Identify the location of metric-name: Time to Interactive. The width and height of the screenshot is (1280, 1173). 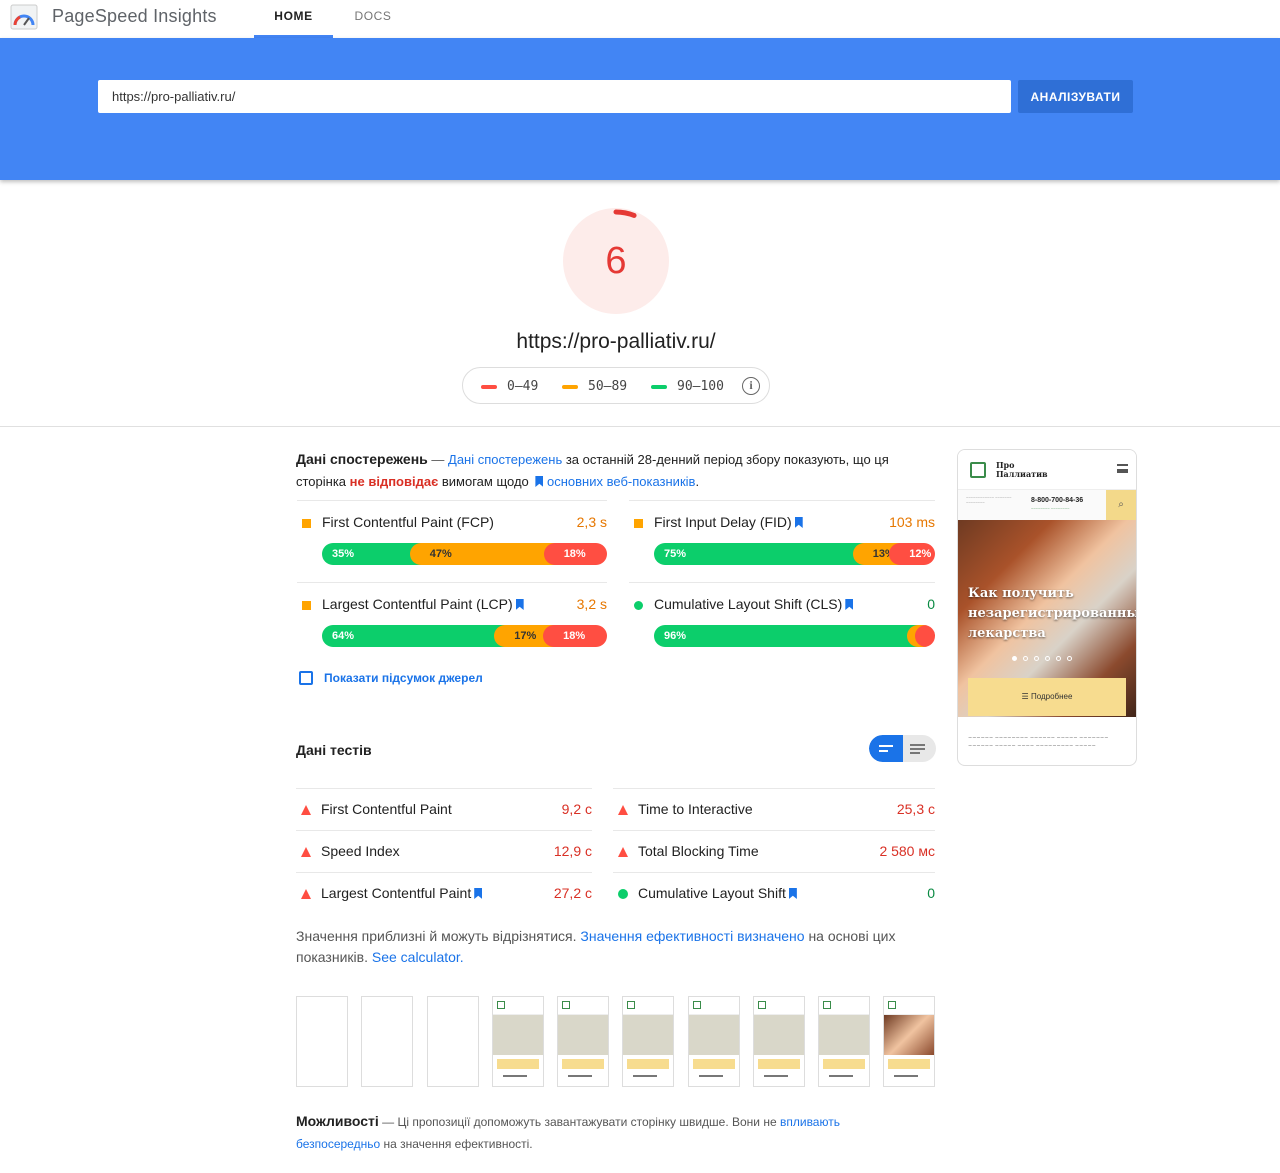
(695, 809).